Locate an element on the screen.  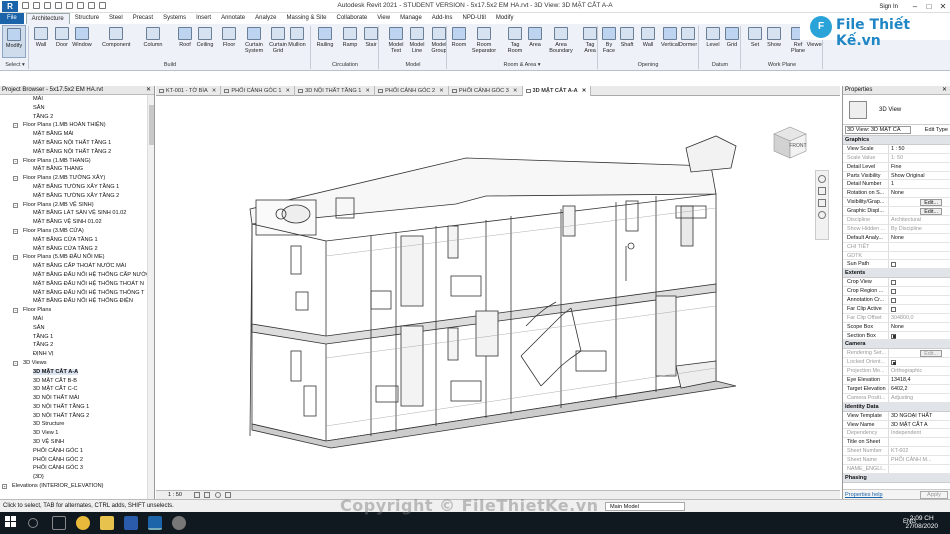
browser-item: 3D VỆ SINH is located at coordinates (77, 442).